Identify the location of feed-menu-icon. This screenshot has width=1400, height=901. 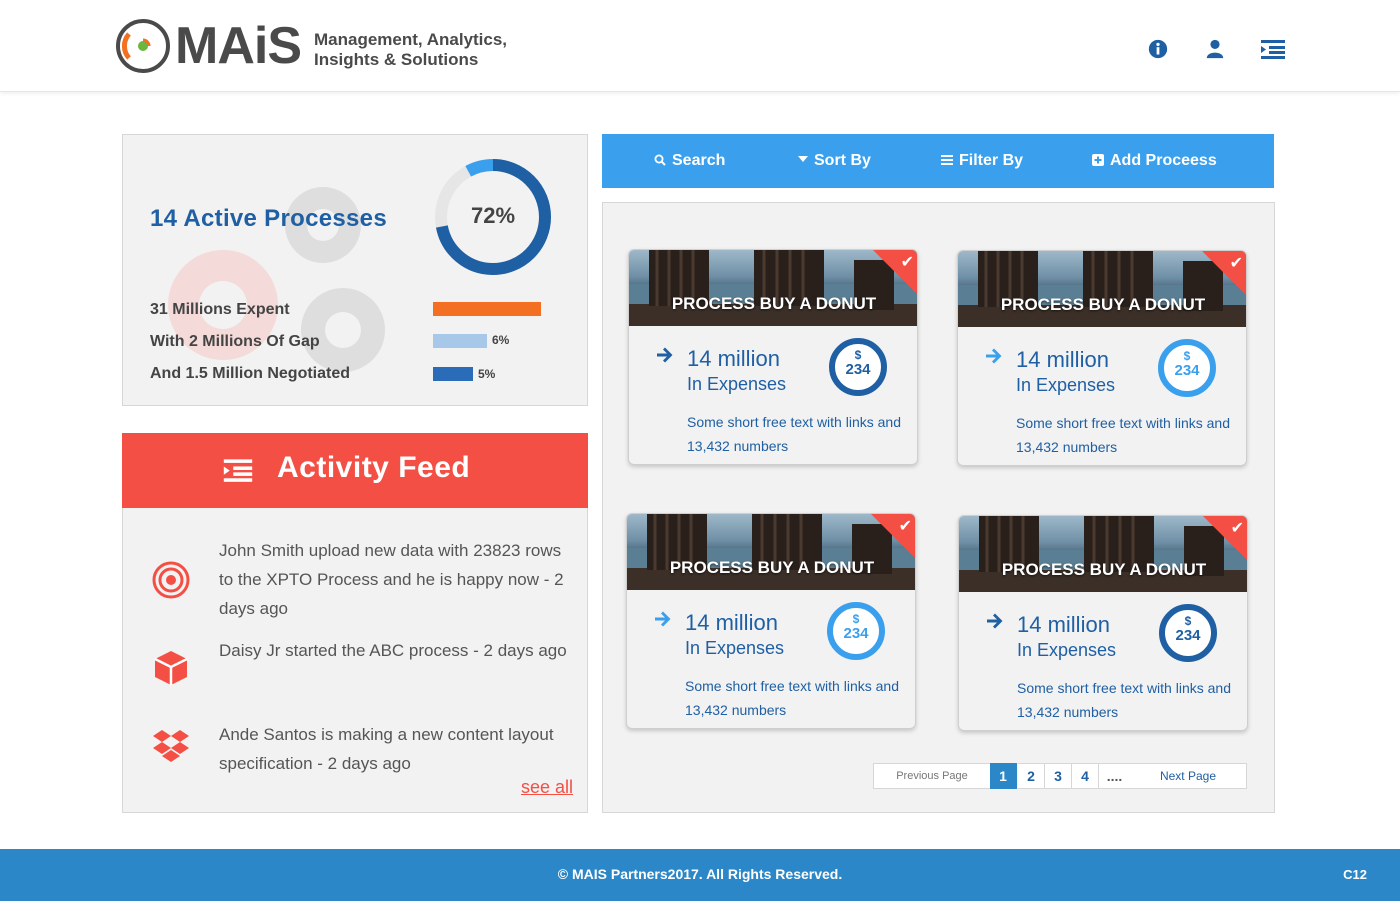
(238, 470).